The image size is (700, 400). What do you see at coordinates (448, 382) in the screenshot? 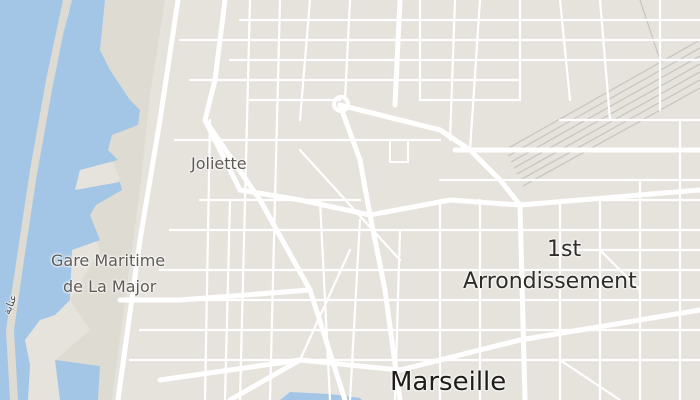
I see `label-marseille: Marseille` at bounding box center [448, 382].